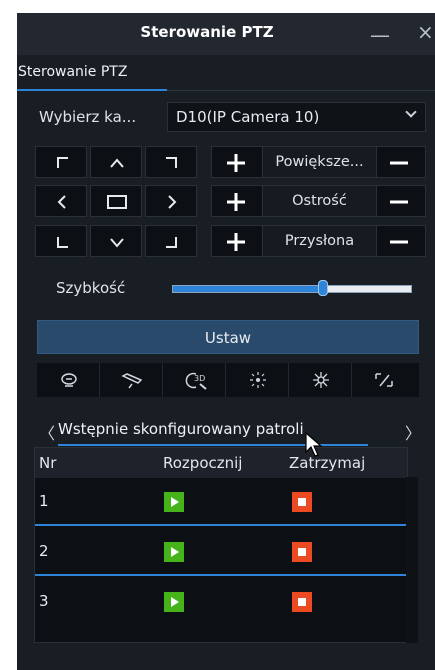 The height and width of the screenshot is (670, 435). I want to click on stop-ptz-button, so click(116, 201).